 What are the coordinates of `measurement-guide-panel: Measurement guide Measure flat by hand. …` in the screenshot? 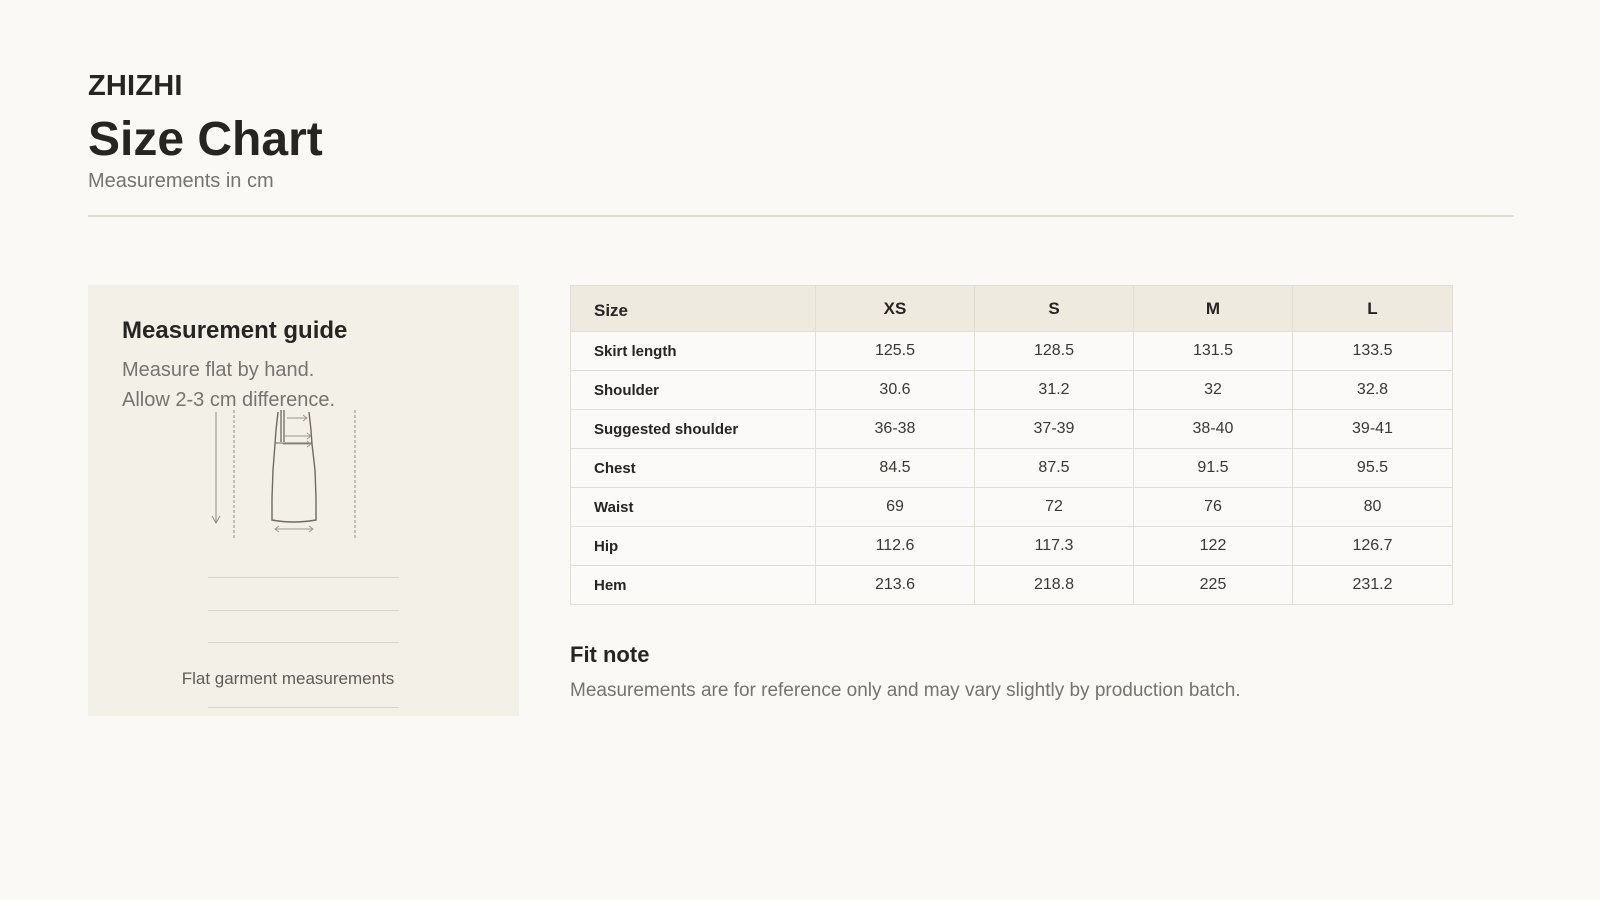 It's located at (303, 500).